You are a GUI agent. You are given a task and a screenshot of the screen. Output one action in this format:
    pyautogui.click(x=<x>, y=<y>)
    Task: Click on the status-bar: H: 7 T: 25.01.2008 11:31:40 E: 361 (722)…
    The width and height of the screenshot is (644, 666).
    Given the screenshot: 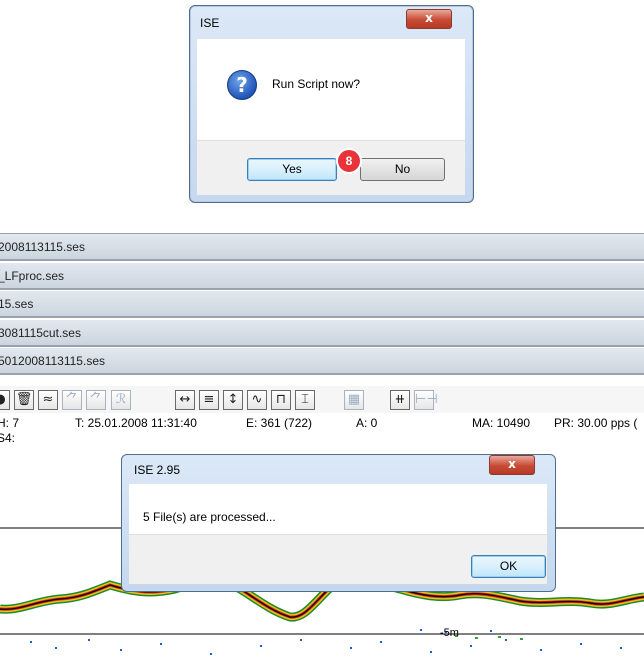 What is the action you would take?
    pyautogui.click(x=322, y=431)
    